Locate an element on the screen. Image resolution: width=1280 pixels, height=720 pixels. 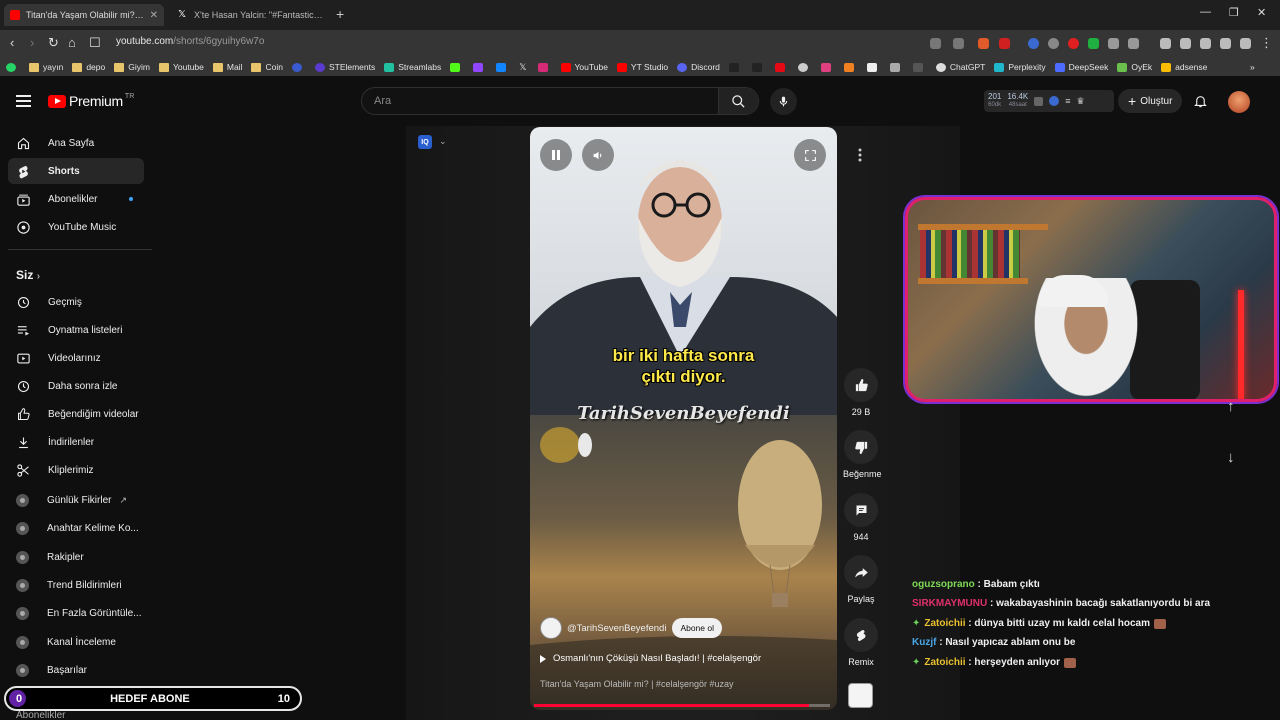
bookmark-kick is located at coordinates (457, 67).